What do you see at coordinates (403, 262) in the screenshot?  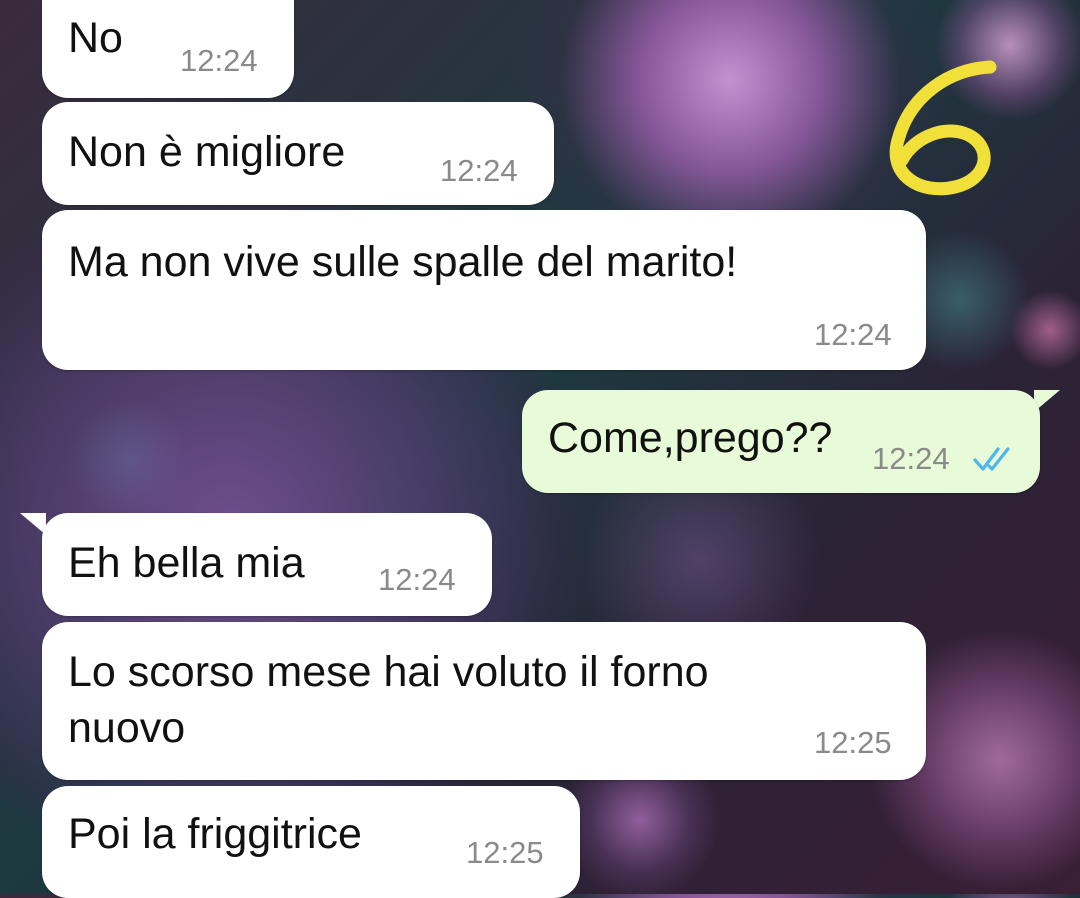 I see `message-text: Ma non vive sulle spalle del marito!` at bounding box center [403, 262].